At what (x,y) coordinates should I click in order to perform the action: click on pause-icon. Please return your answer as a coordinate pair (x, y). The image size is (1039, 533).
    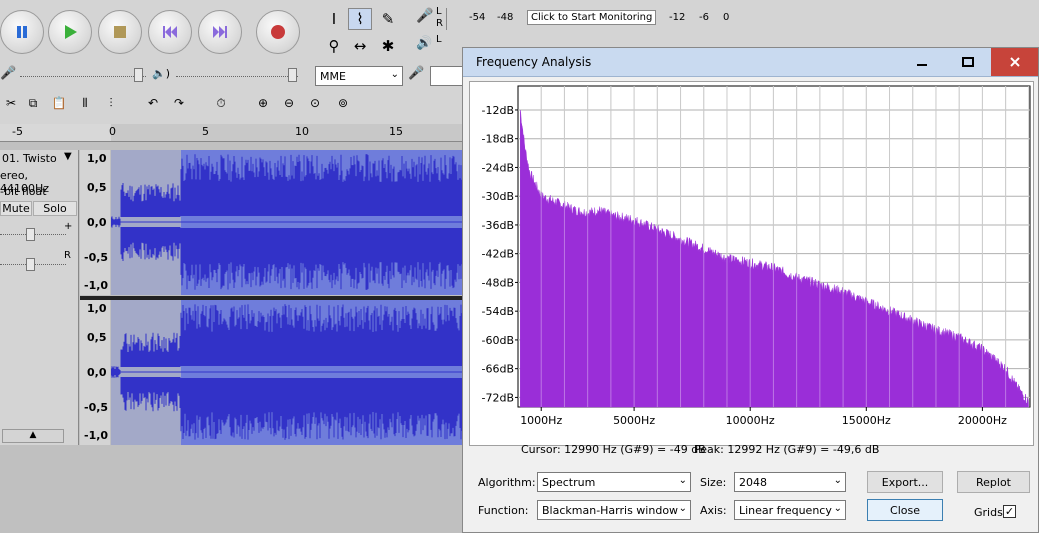
    Looking at the image, I should click on (22, 32).